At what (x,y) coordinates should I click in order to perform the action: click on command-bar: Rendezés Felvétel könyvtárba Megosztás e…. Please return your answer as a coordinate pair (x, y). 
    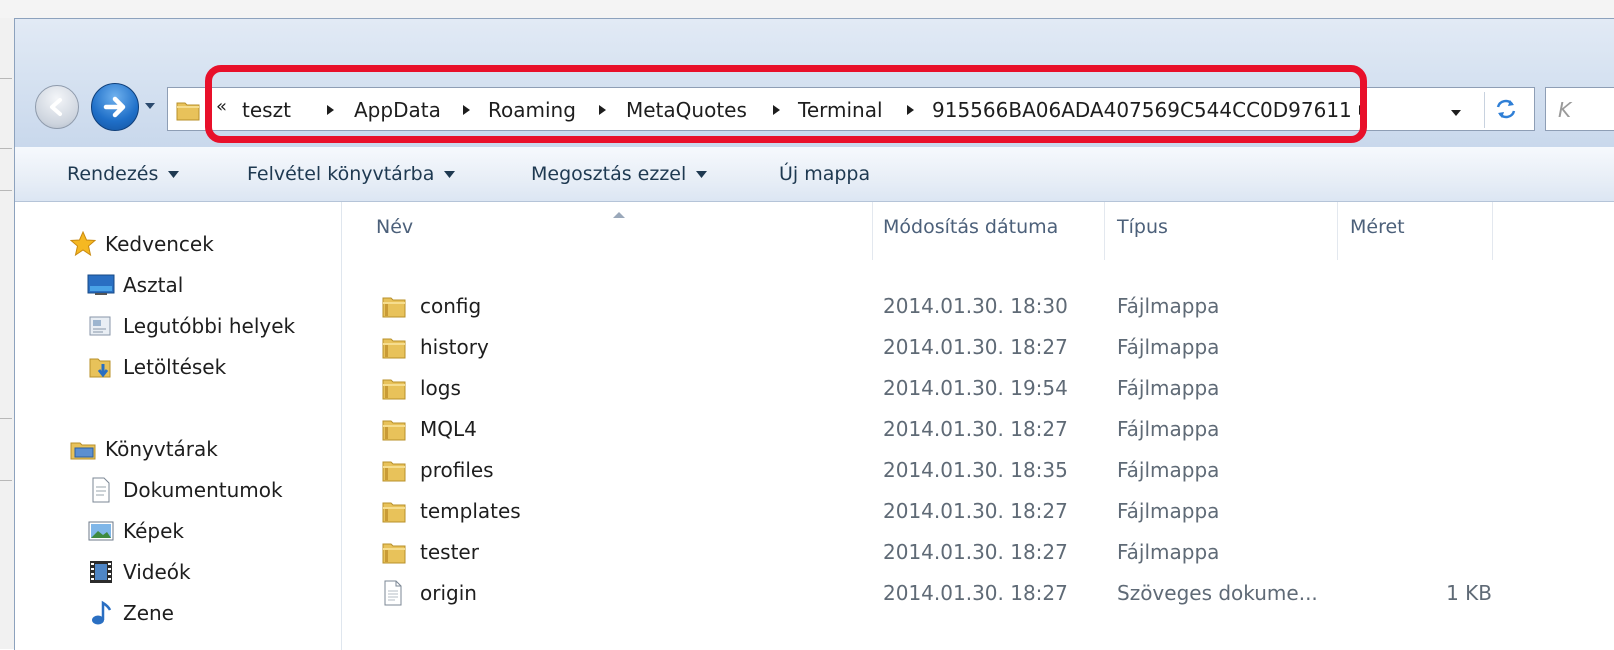
    Looking at the image, I should click on (814, 174).